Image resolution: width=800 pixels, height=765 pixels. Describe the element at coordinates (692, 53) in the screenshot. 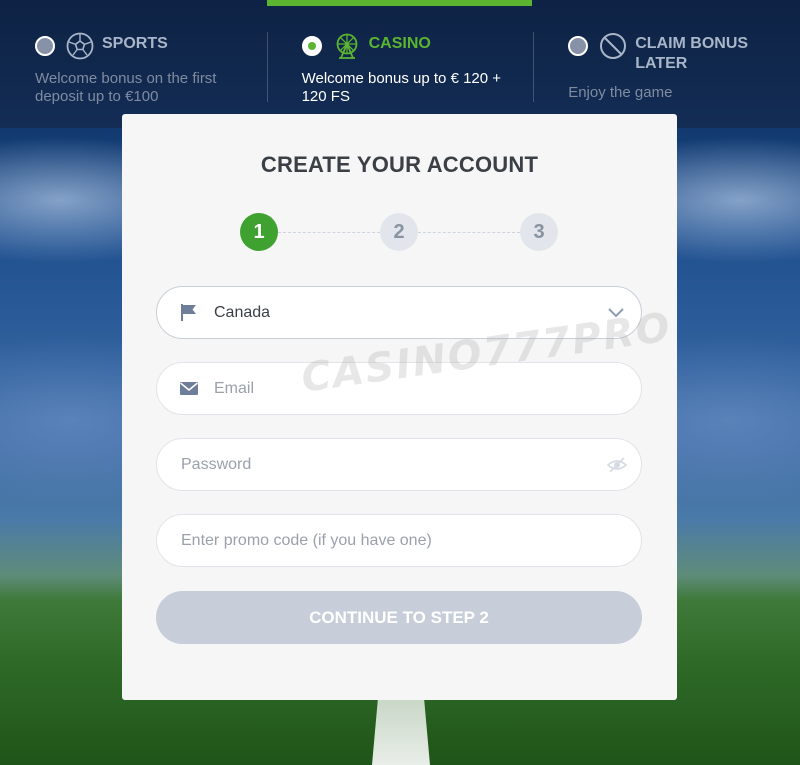

I see `bonus-title: CLAIM BONUS LATER` at that location.